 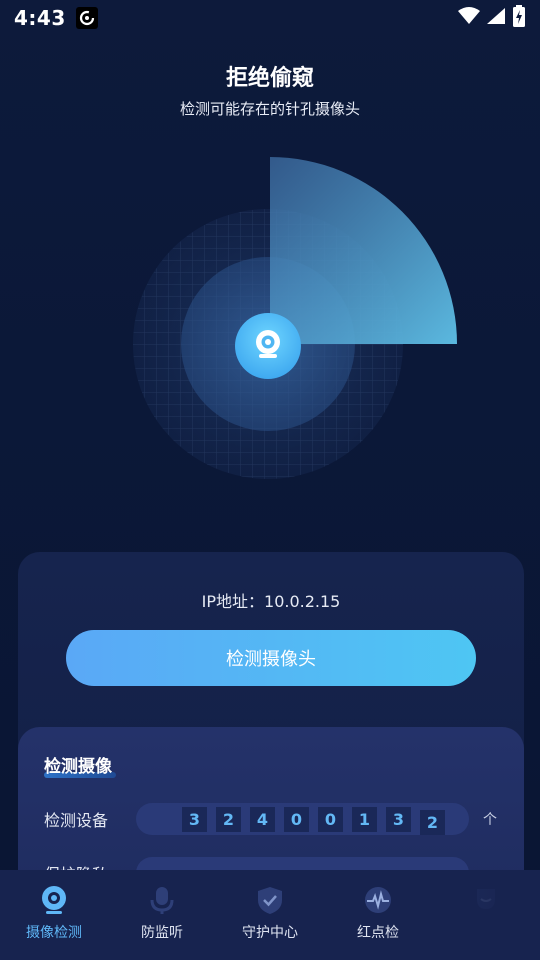 I want to click on radar-sweep, so click(x=363, y=250).